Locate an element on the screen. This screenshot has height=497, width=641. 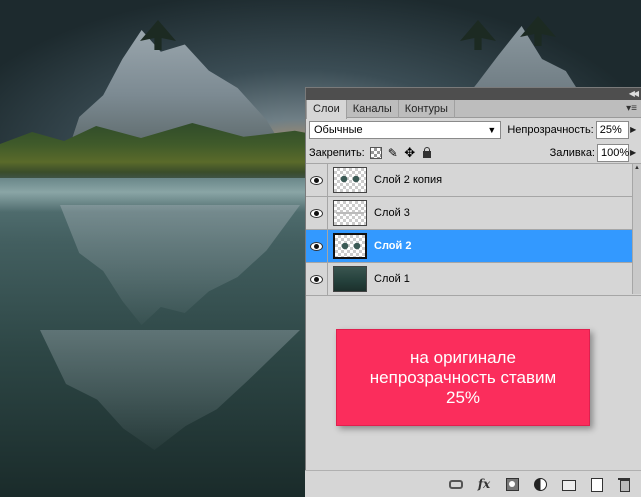
fill-label: Заливка: is located at coordinates (572, 152).